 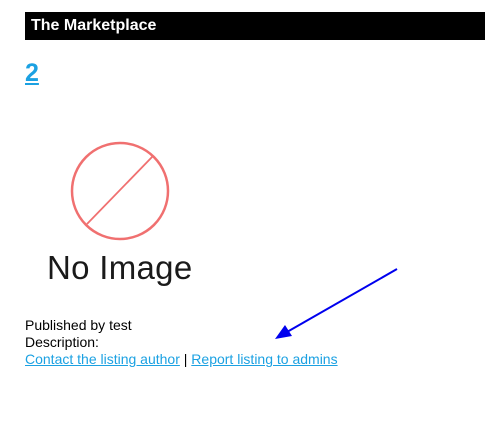 I want to click on author-name: test, so click(x=120, y=325).